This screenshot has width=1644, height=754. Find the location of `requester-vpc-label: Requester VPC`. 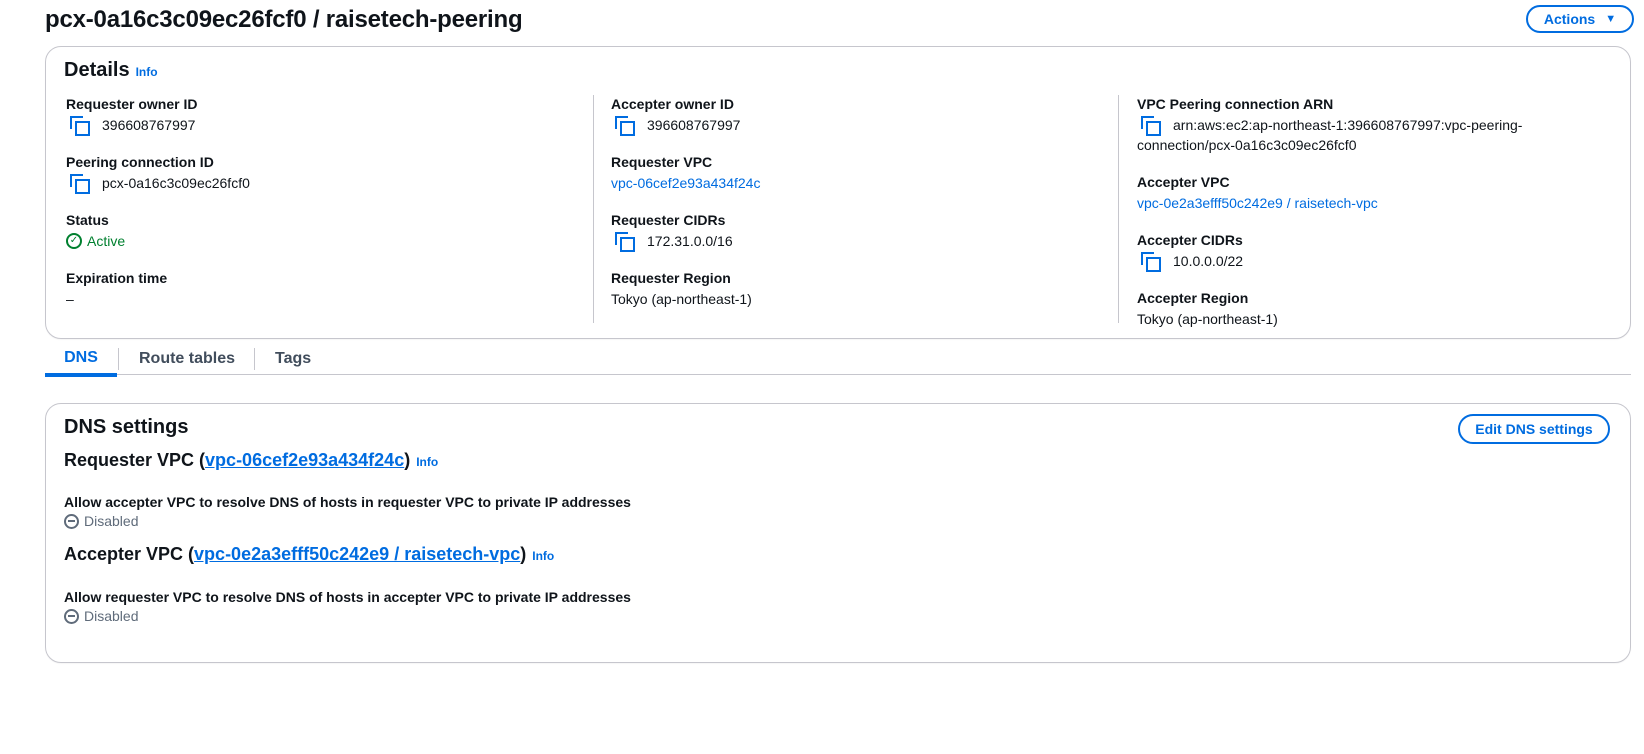

requester-vpc-label: Requester VPC is located at coordinates (662, 162).